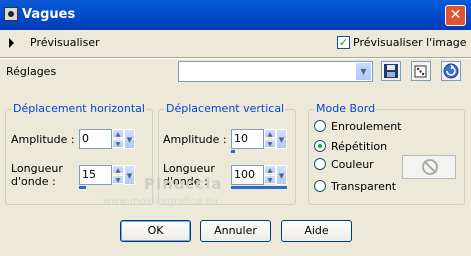 Image resolution: width=471 pixels, height=256 pixels. Describe the element at coordinates (49, 14) in the screenshot. I see `window-title: Vagues` at that location.